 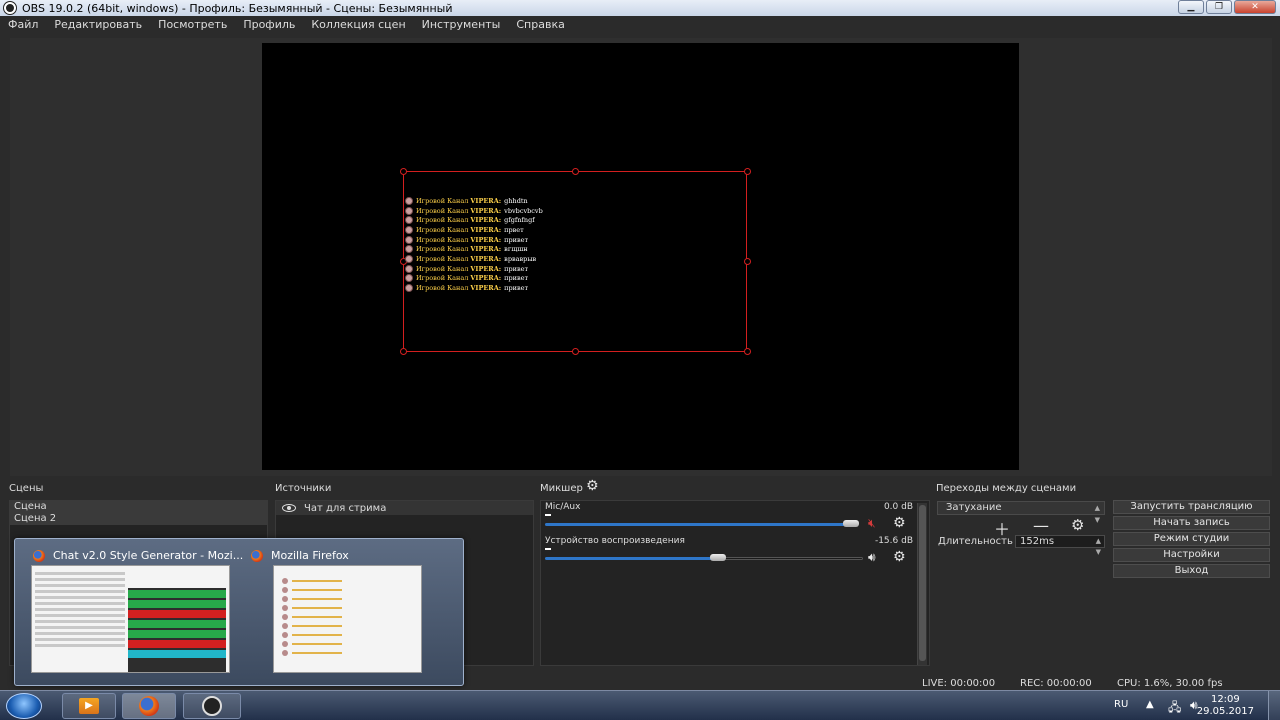 I want to click on language-indicator: RU, so click(x=1121, y=704).